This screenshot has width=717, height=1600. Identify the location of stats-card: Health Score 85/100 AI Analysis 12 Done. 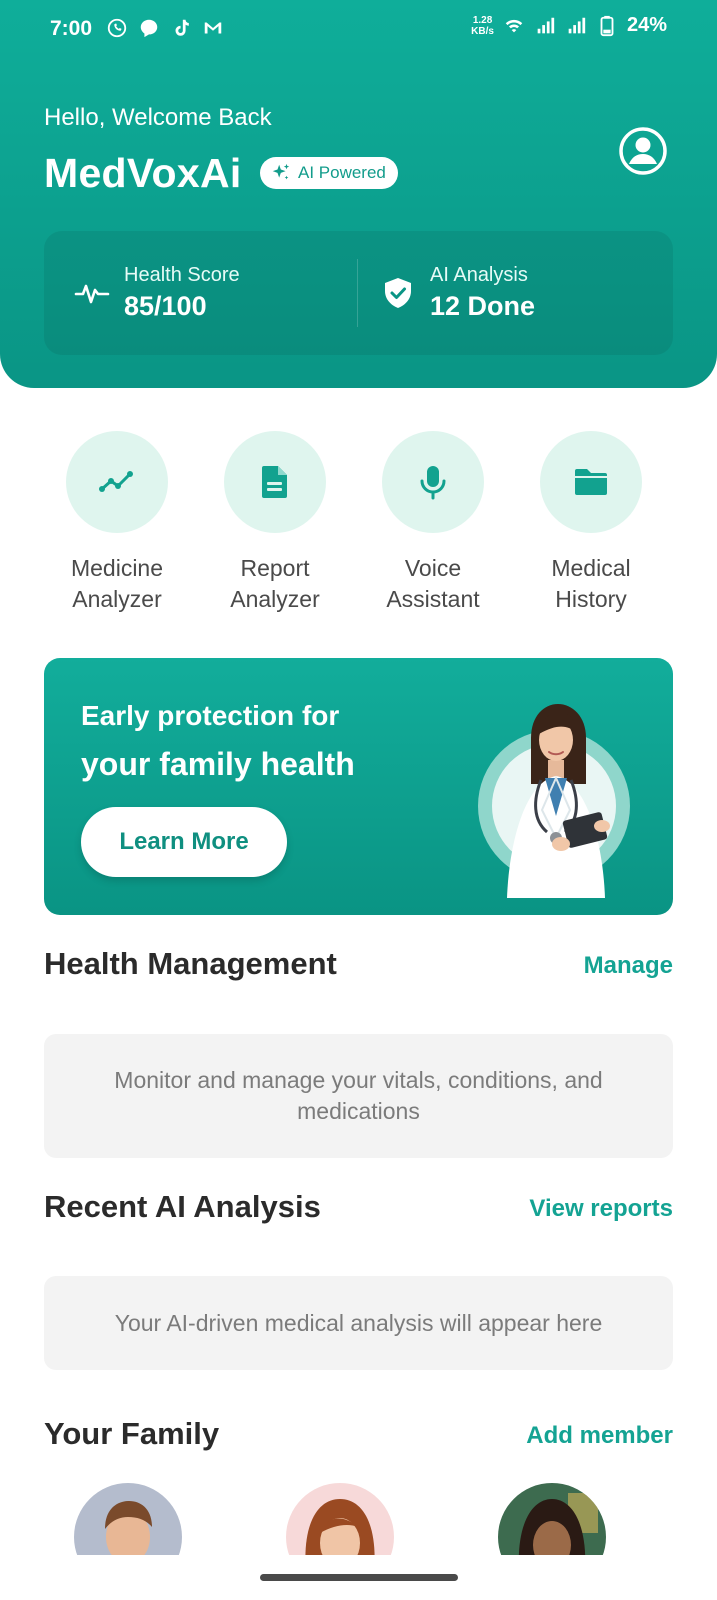
(358, 293).